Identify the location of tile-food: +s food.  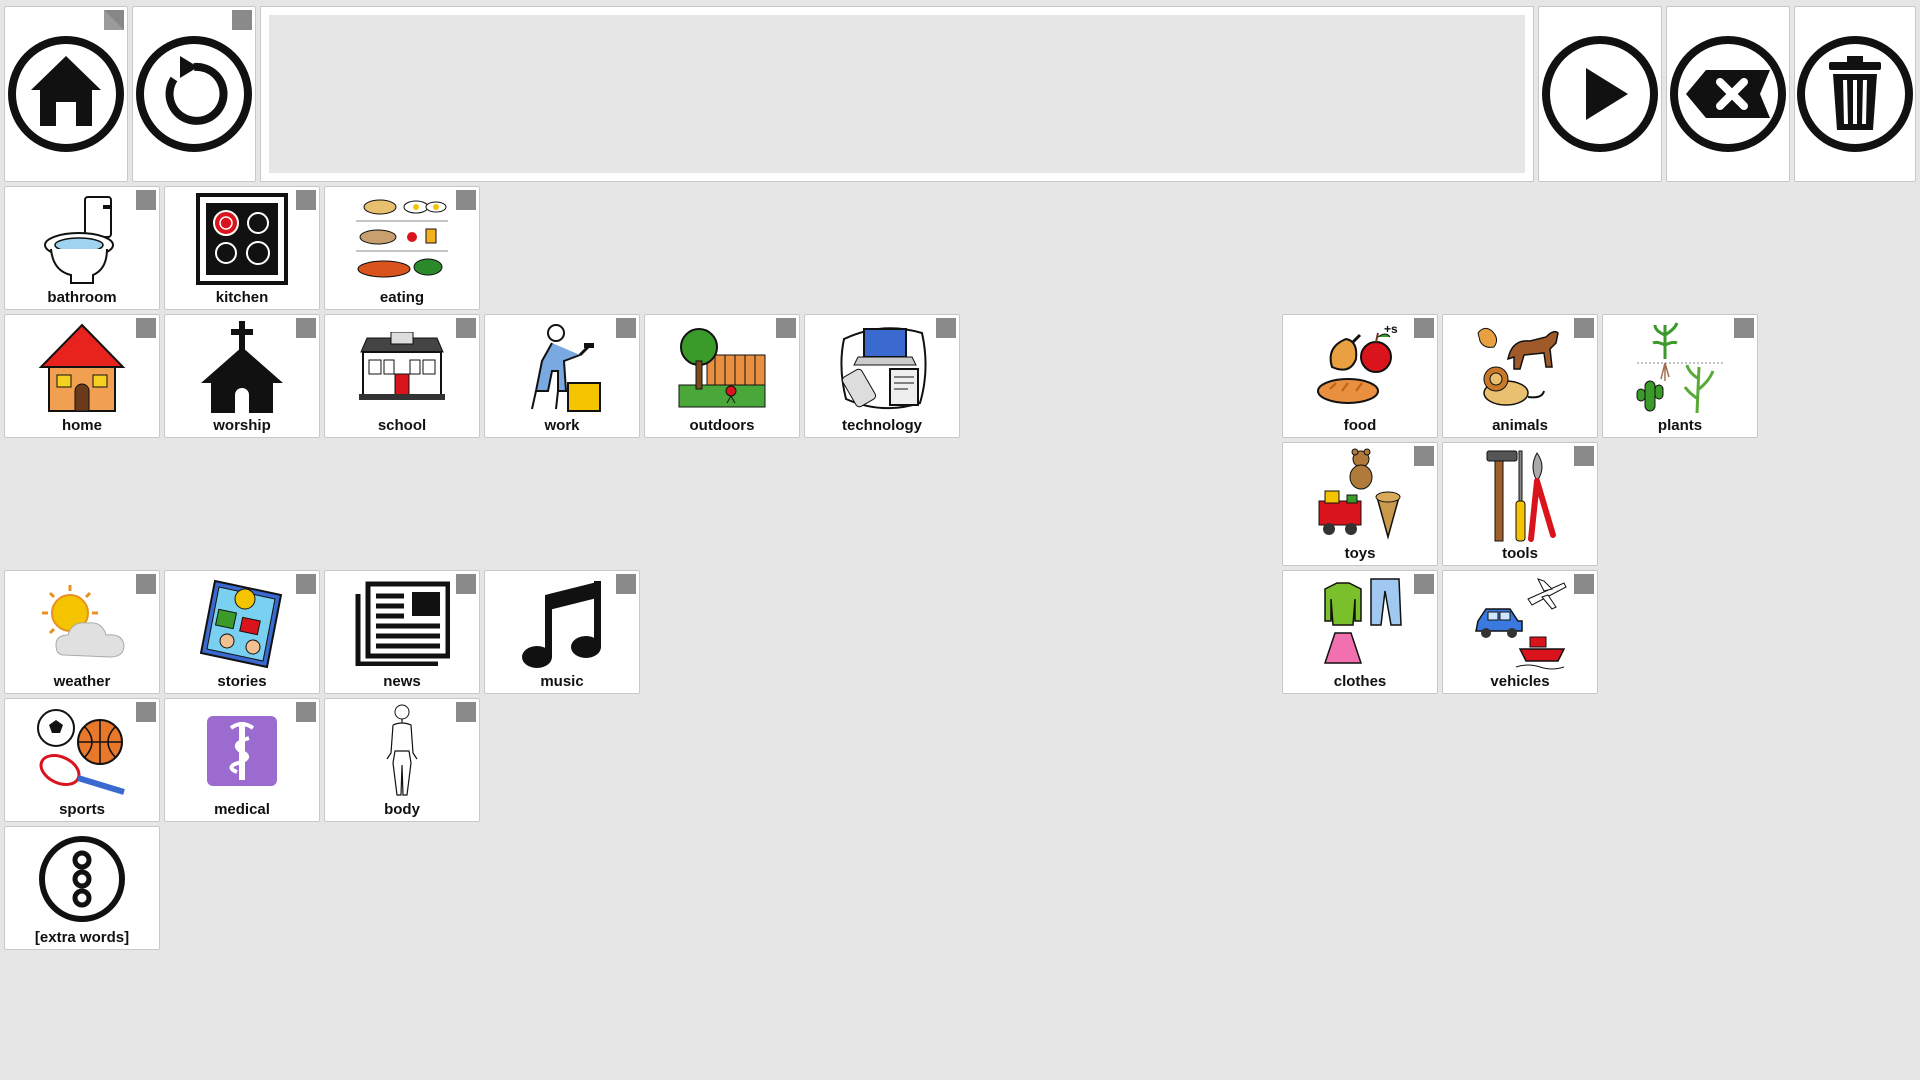
(1360, 376).